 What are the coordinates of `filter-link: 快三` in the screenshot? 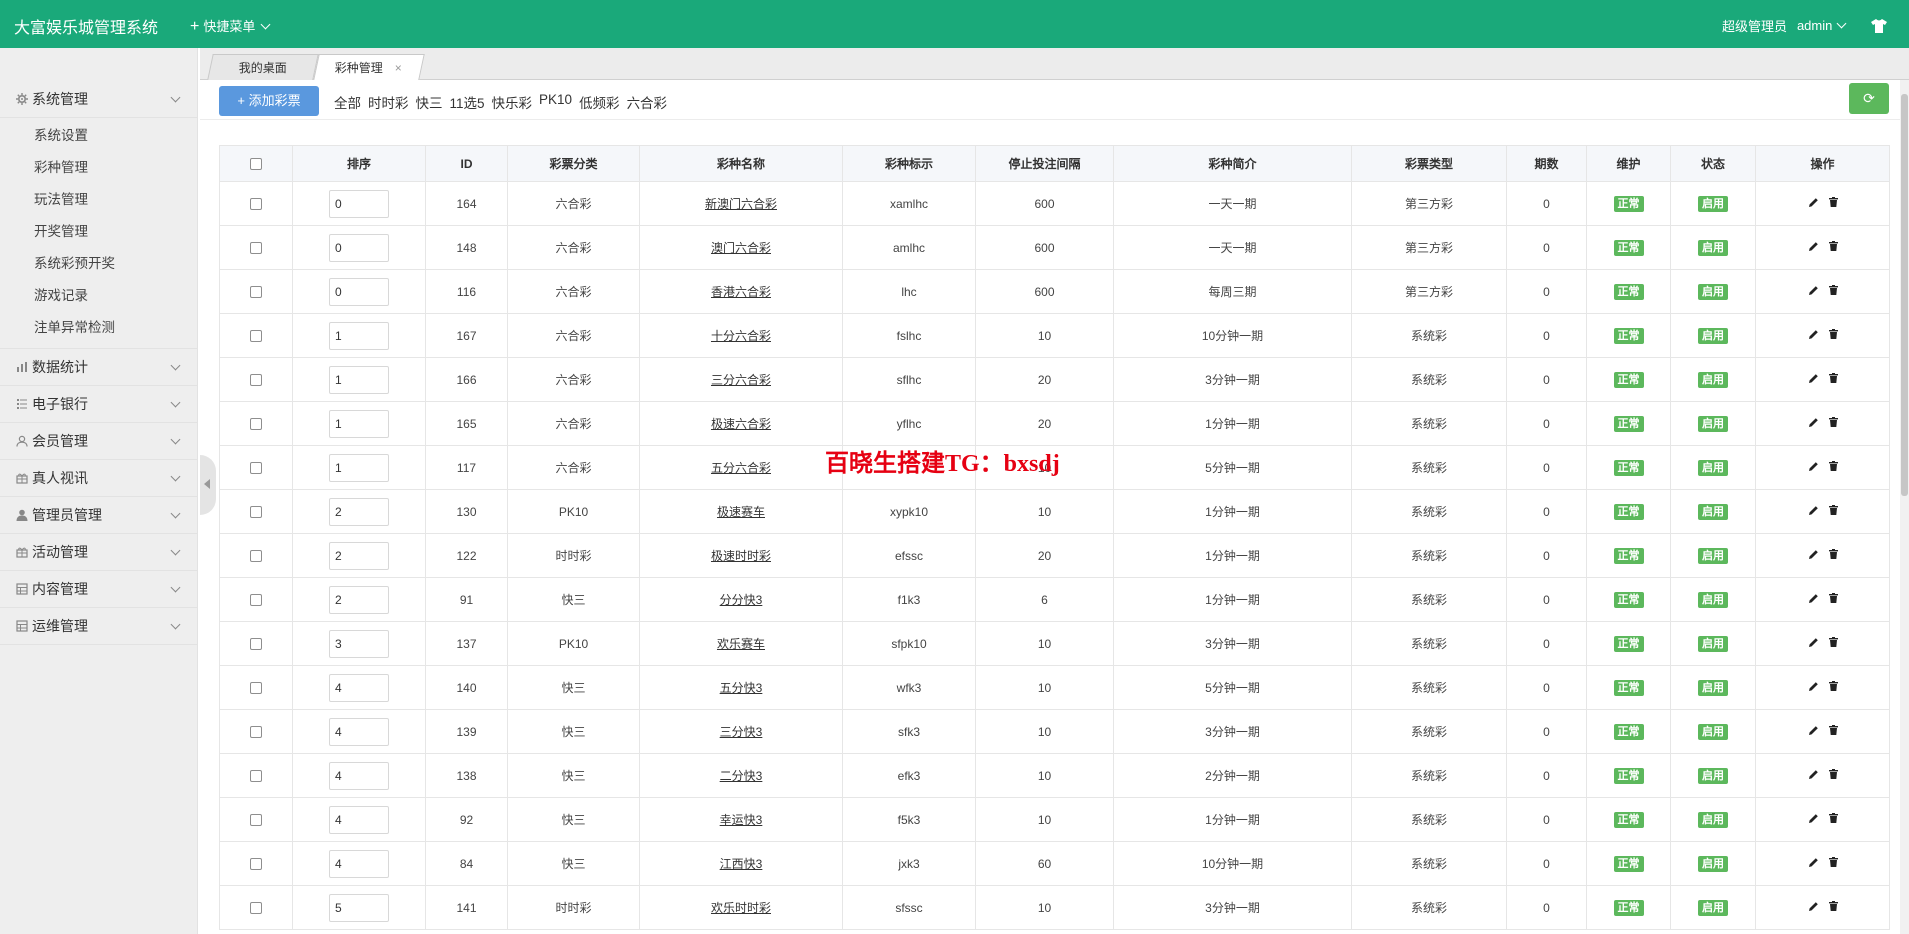 It's located at (429, 102).